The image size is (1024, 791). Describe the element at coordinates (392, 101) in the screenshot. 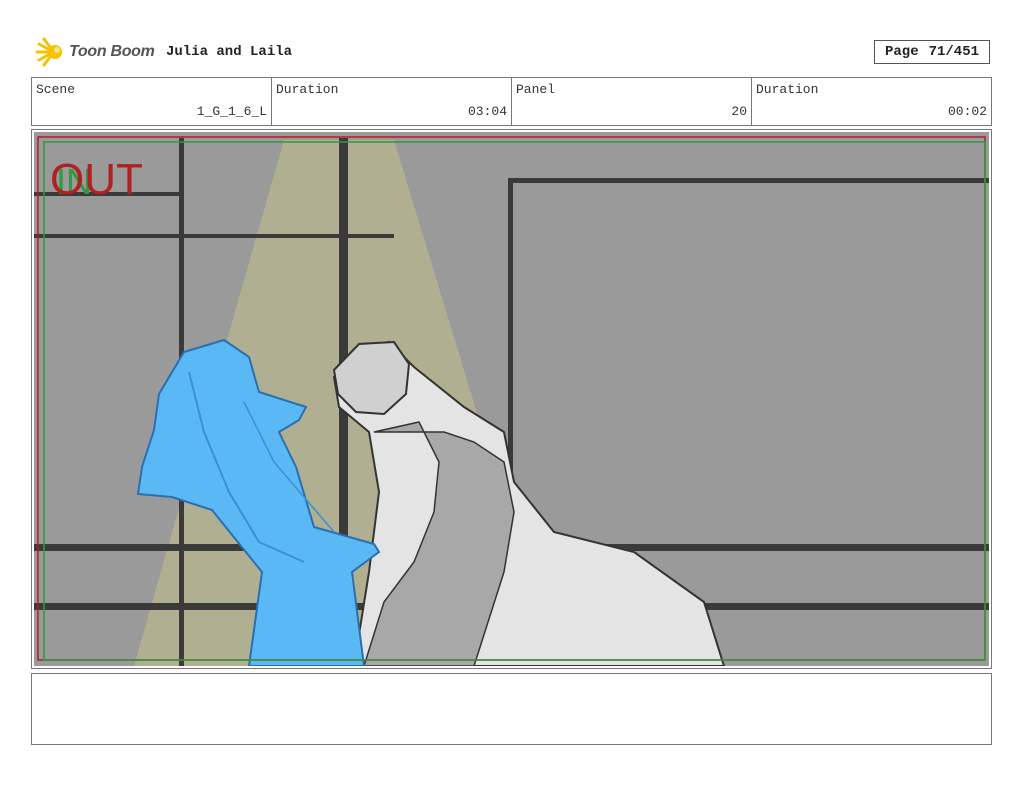

I see `scene-duration-cell: Duration 03:04` at that location.